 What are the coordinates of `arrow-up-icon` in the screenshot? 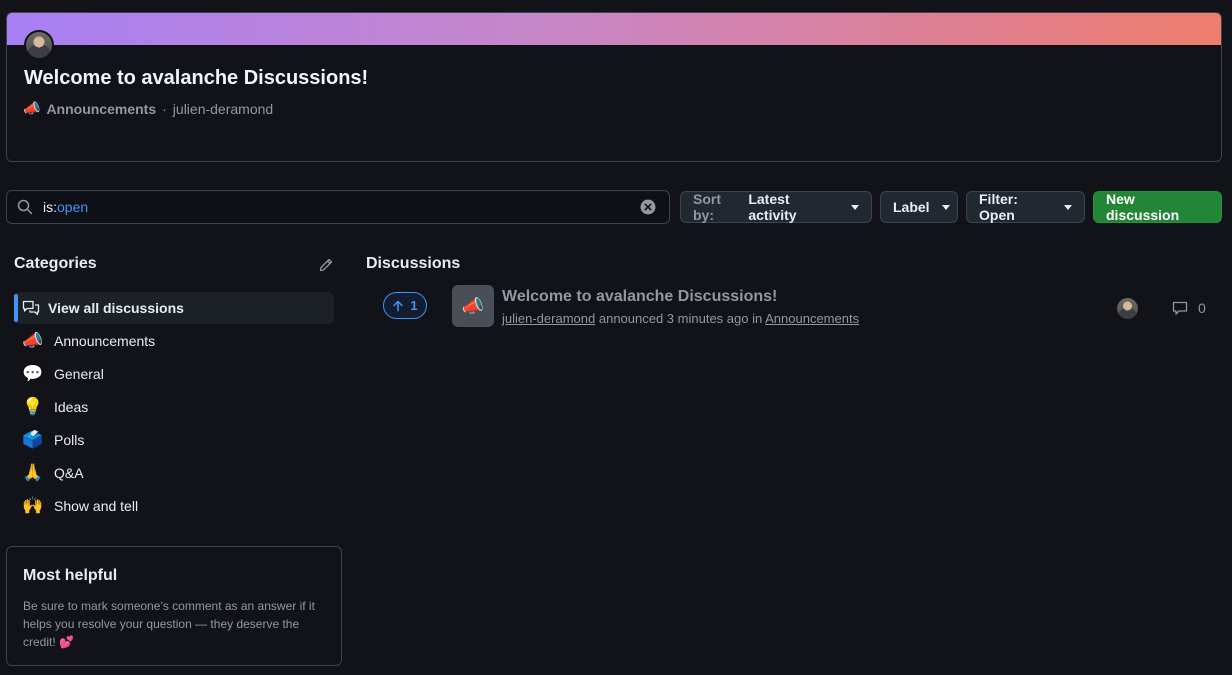 It's located at (398, 305).